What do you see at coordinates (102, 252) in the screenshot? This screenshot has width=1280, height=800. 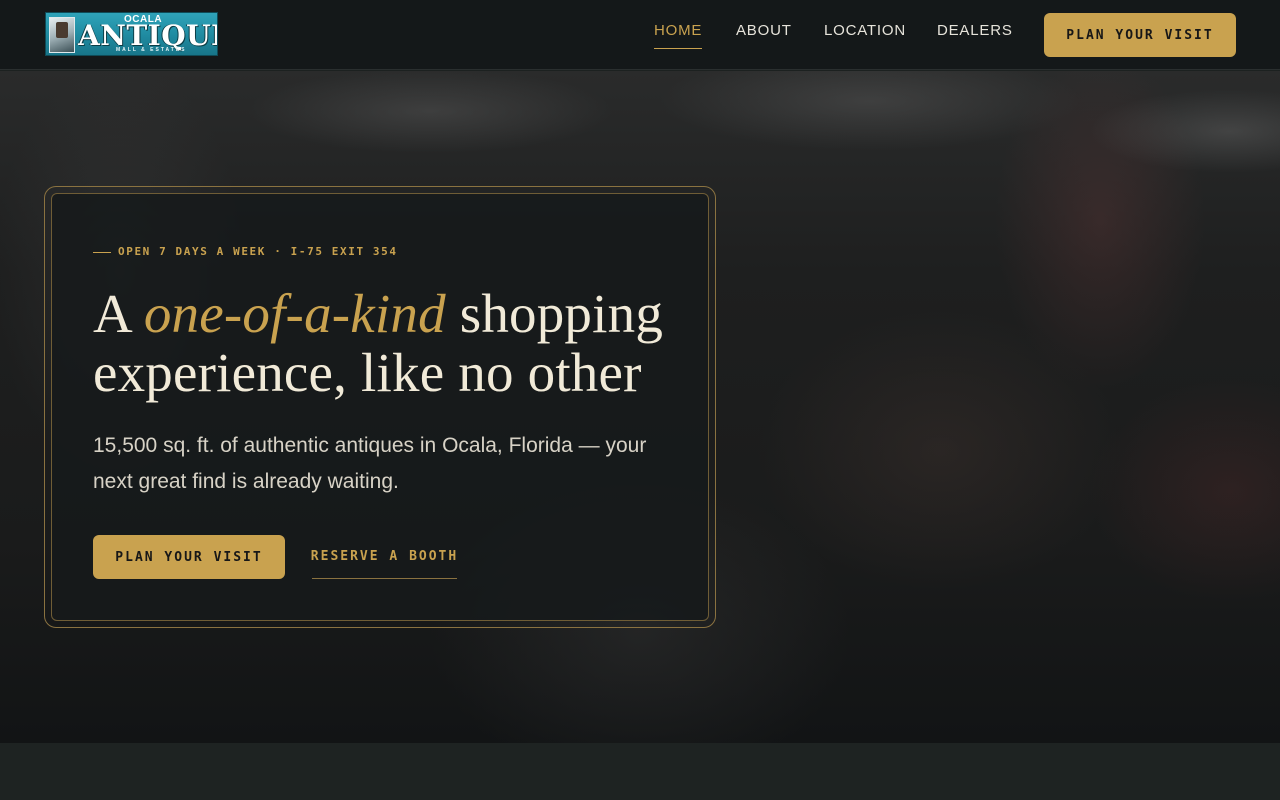 I see `eyebrow-rule` at bounding box center [102, 252].